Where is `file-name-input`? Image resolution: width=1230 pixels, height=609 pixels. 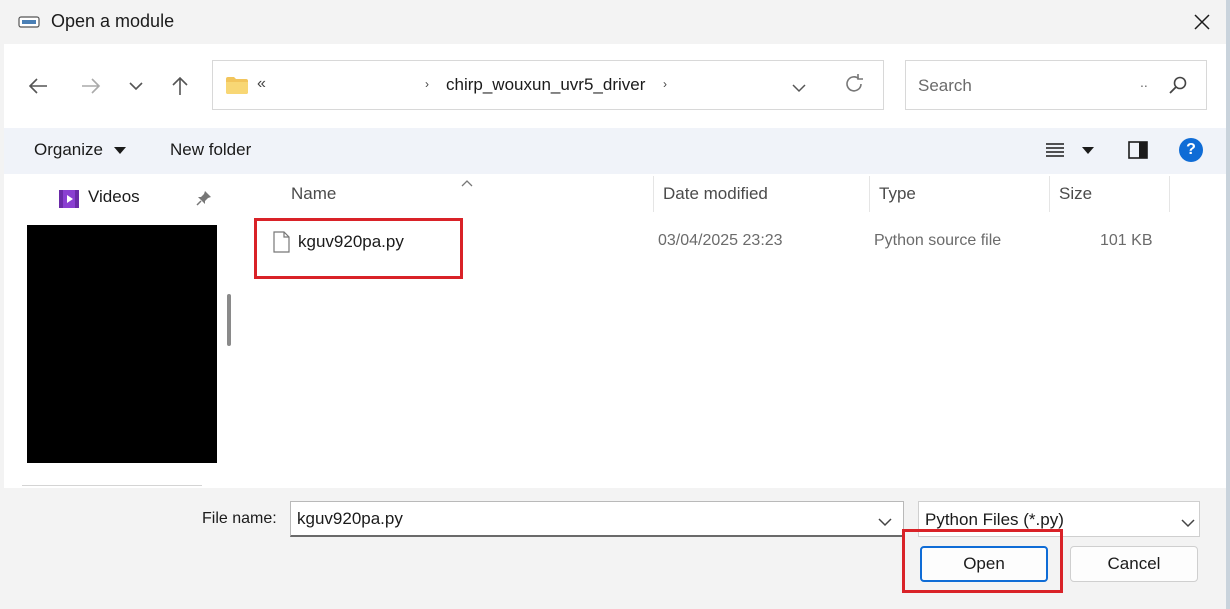 file-name-input is located at coordinates (597, 519).